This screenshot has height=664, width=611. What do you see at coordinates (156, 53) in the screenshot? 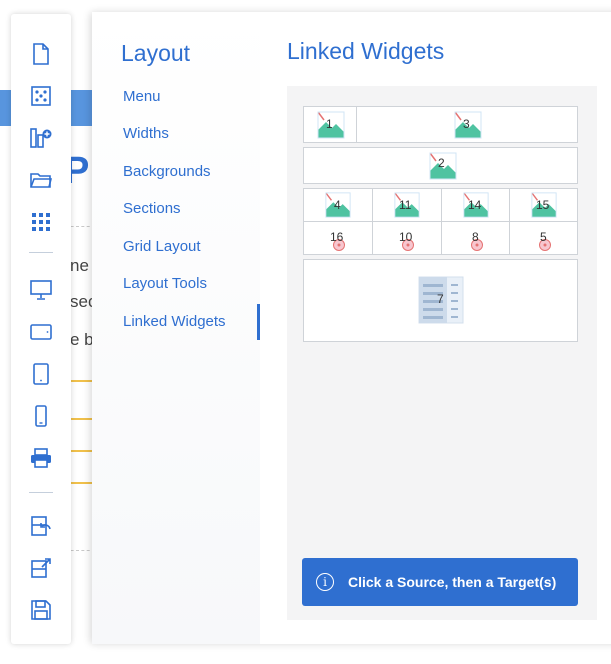
I see `nav-title: Layout` at bounding box center [156, 53].